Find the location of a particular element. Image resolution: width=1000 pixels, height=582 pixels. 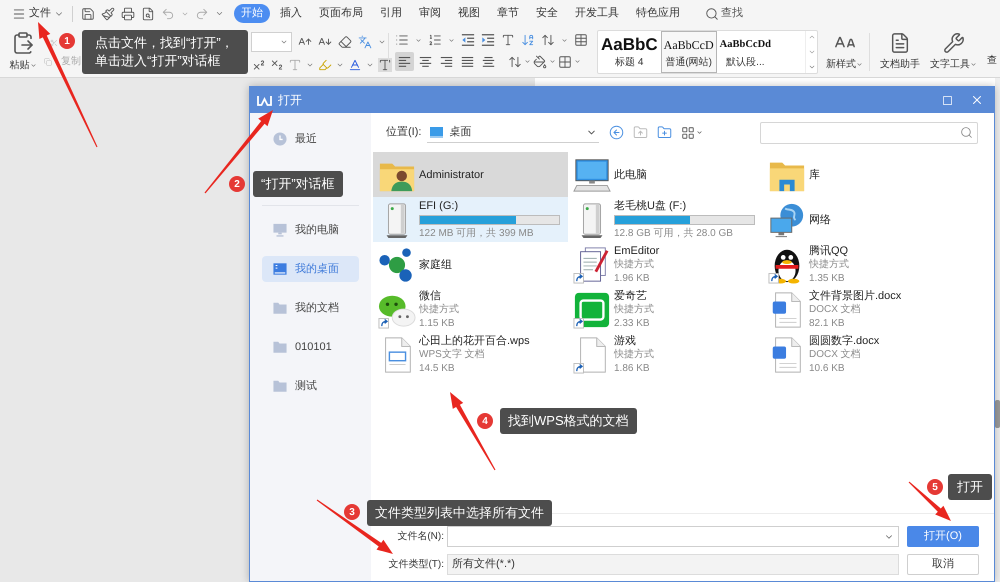

scrollbar-thumb is located at coordinates (997, 414).